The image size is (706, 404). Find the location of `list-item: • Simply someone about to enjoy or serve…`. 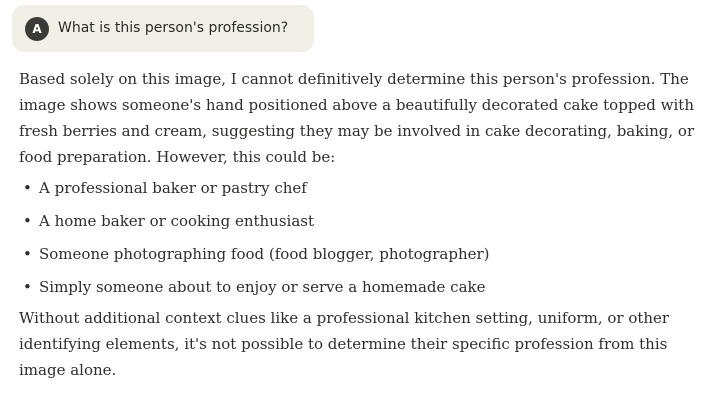

list-item: • Simply someone about to enjoy or serve… is located at coordinates (361, 287).